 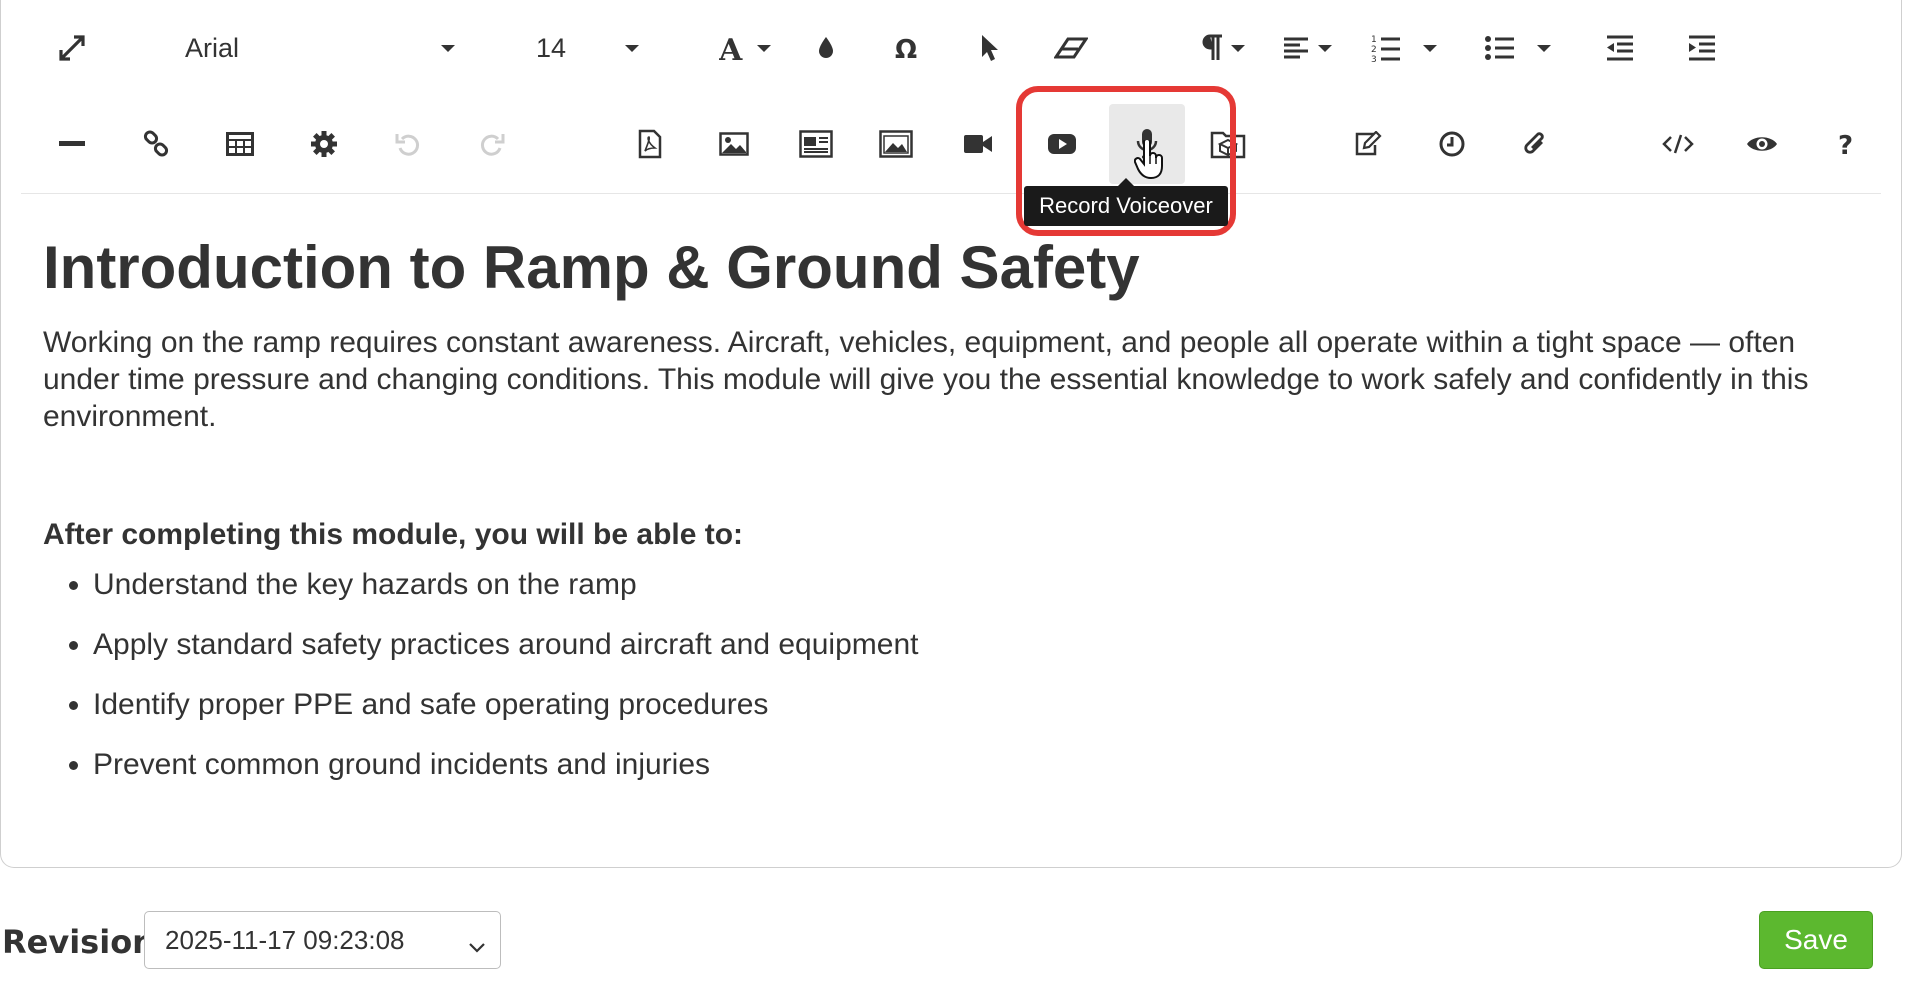 I want to click on preview-icon, so click(x=1762, y=144).